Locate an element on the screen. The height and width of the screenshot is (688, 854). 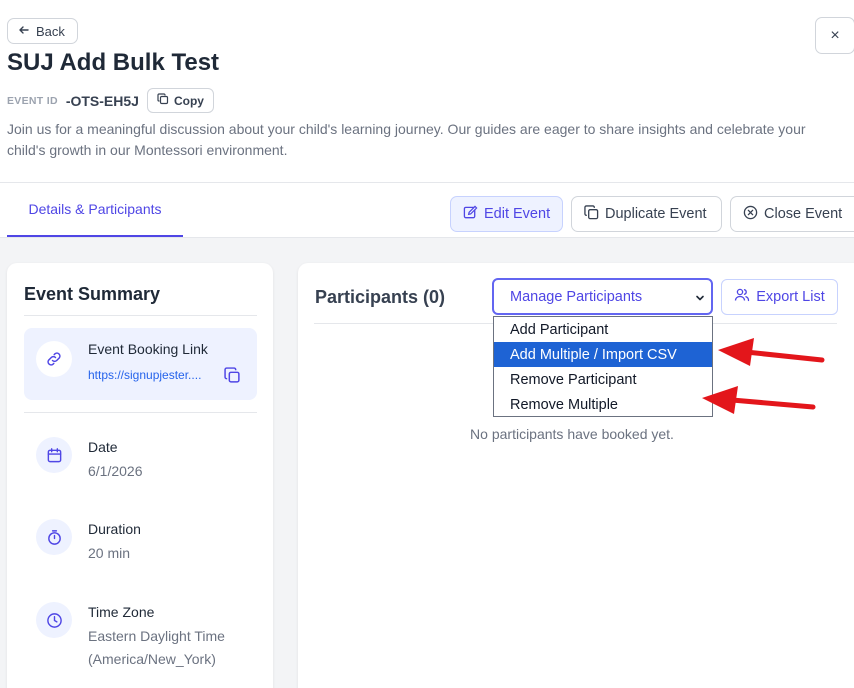
clock-icon is located at coordinates (54, 620).